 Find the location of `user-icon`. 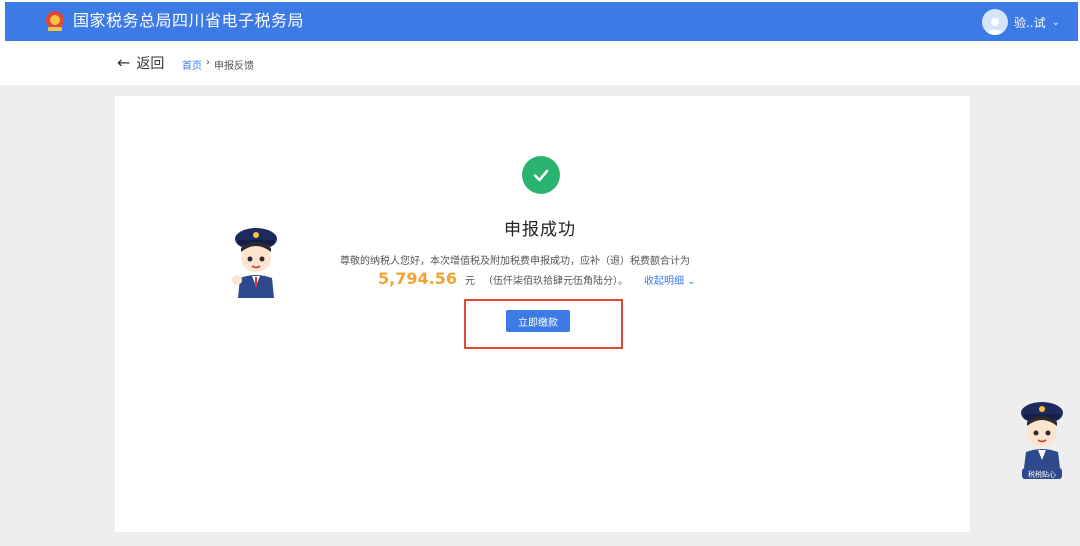

user-icon is located at coordinates (994, 26).